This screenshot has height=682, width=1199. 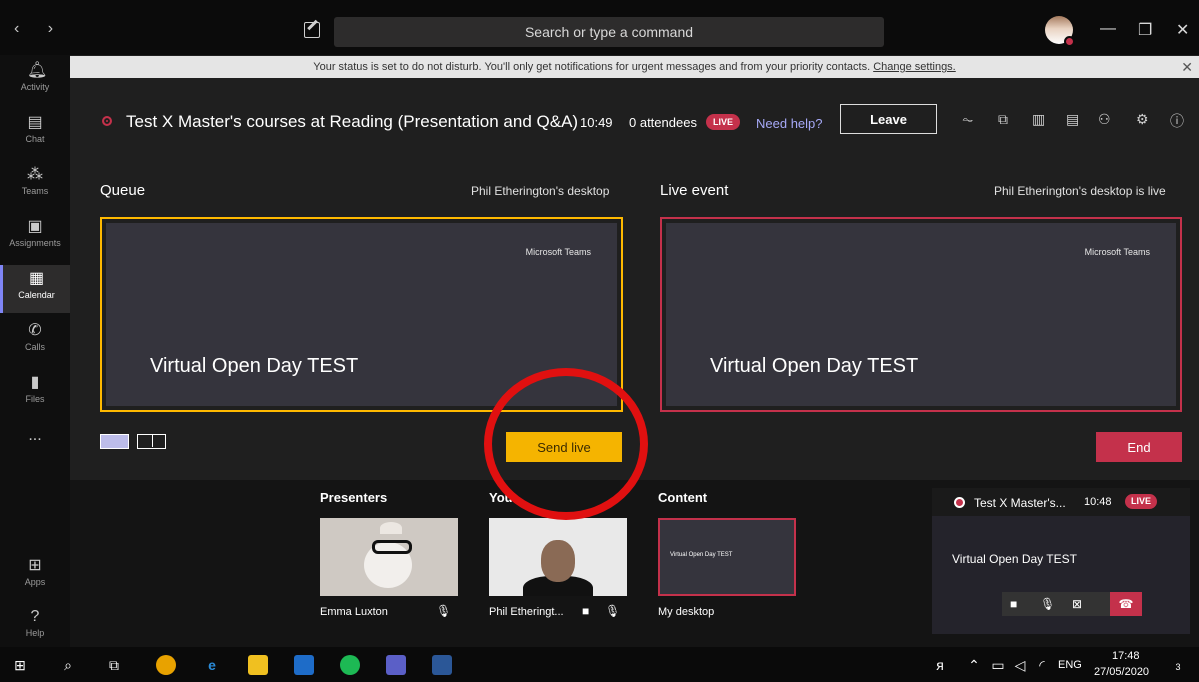 I want to click on rail-apps: ⊞ Apps, so click(x=35, y=576).